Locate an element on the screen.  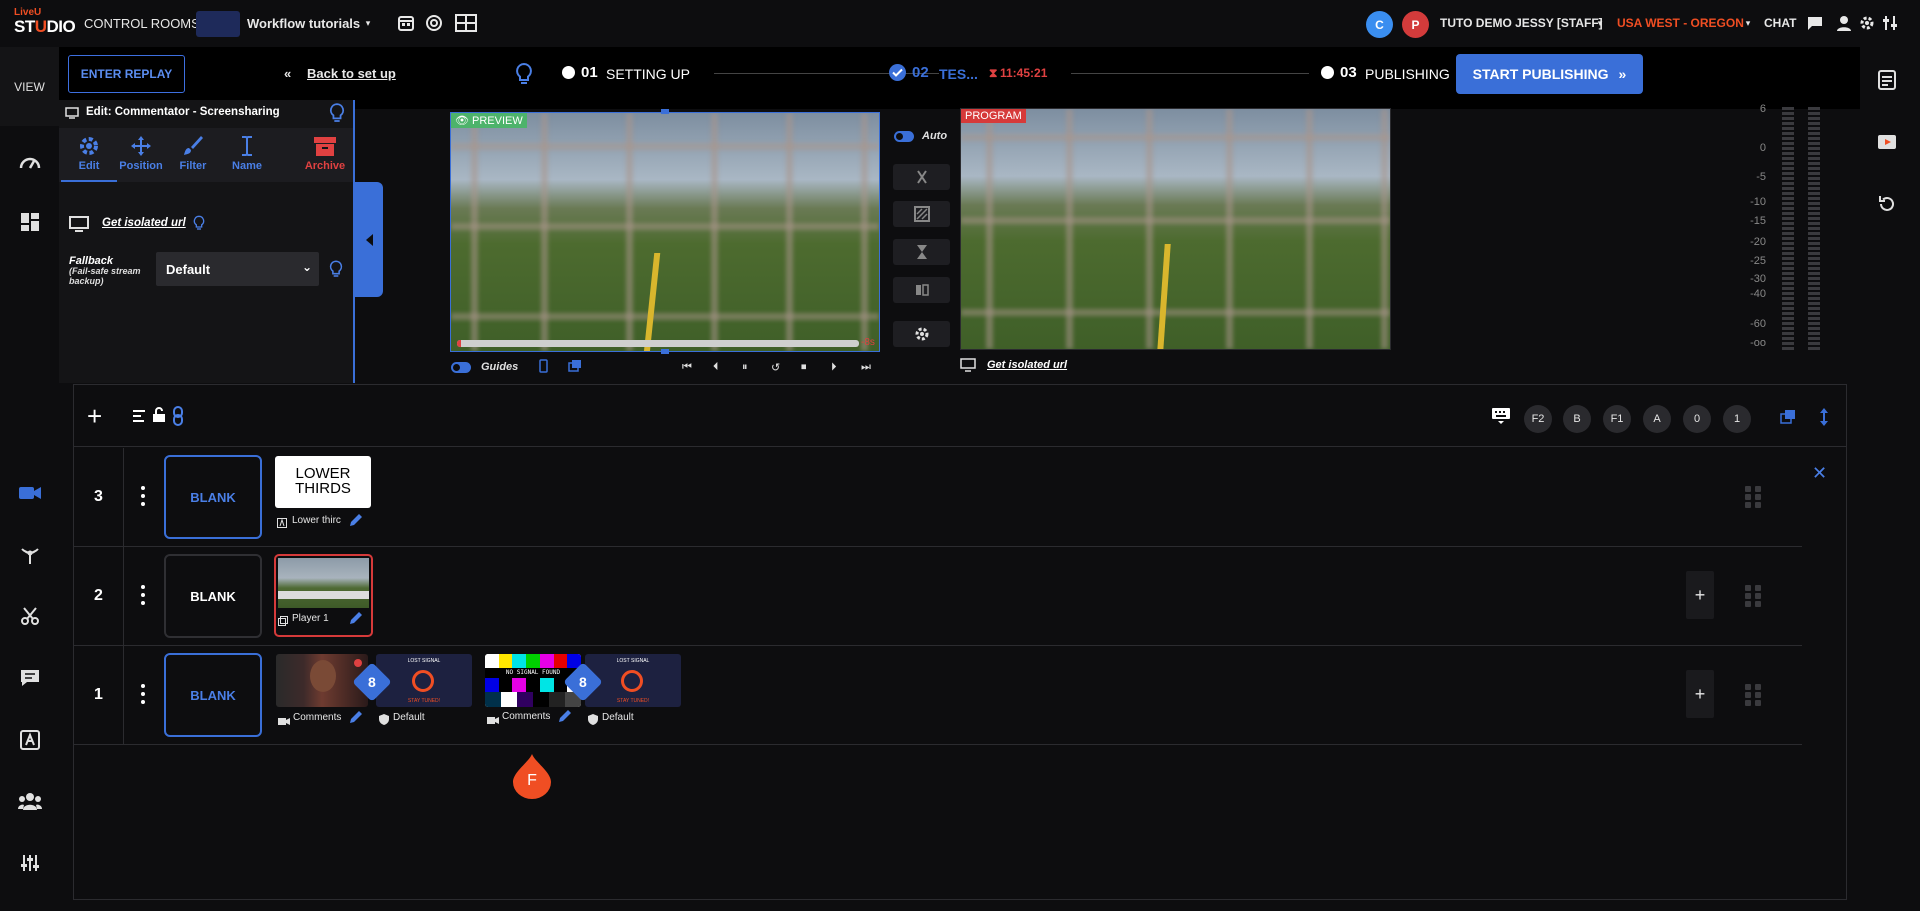
shortcut-a: A is located at coordinates (1657, 419).